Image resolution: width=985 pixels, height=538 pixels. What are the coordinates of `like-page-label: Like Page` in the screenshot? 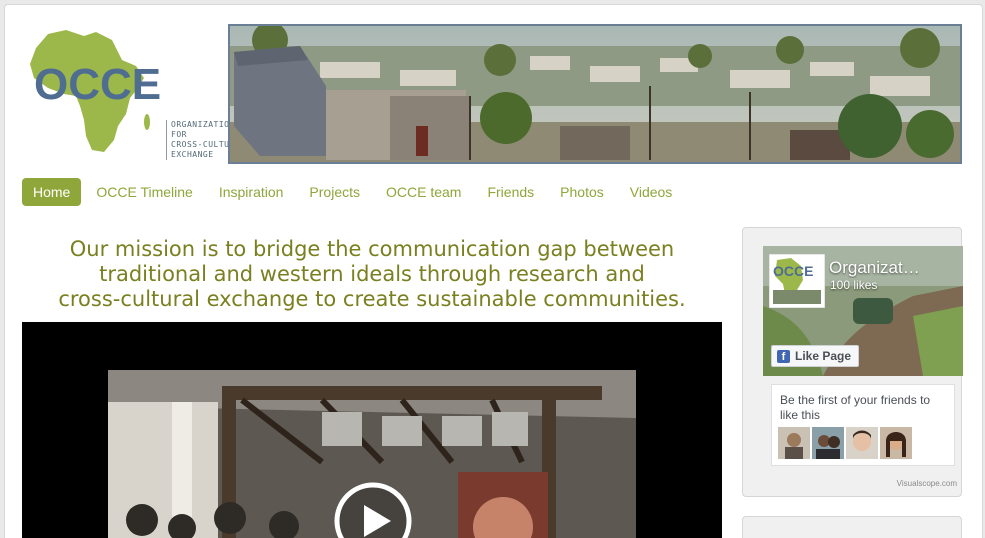 It's located at (823, 356).